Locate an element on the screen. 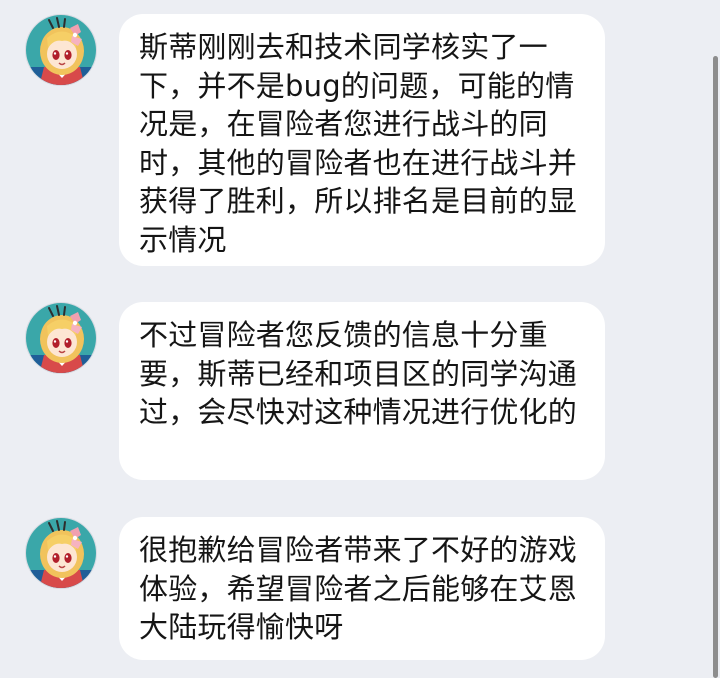  scrollbar-thumb is located at coordinates (715, 367).